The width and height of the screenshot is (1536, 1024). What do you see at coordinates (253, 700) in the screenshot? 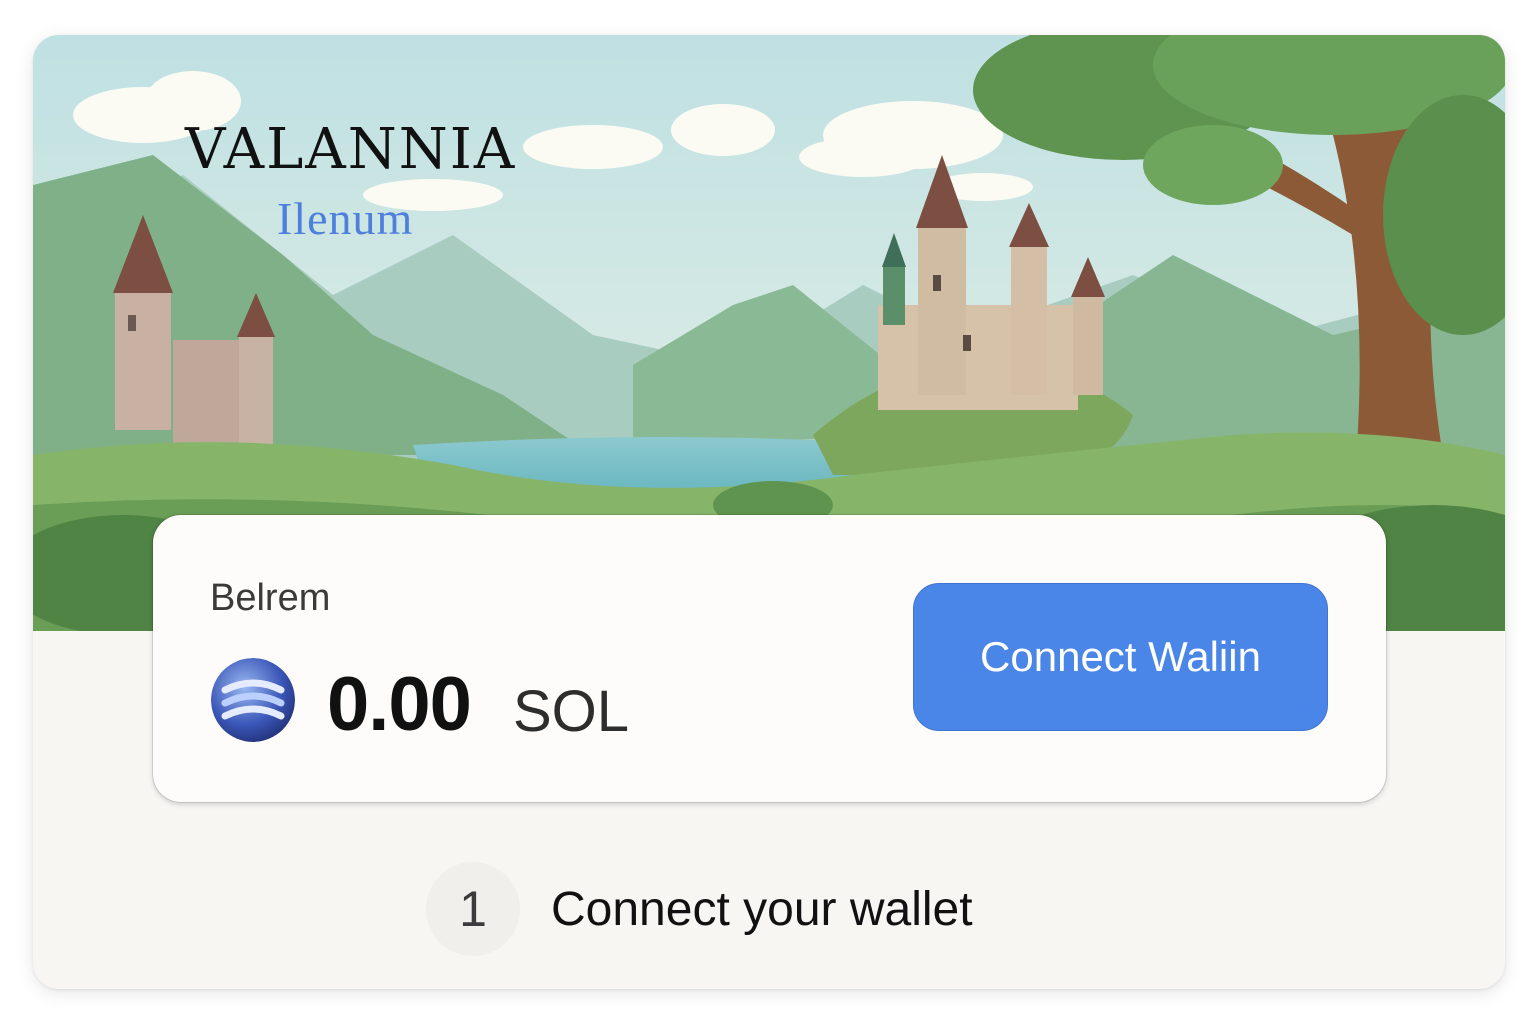
I see `sol-token-icon` at bounding box center [253, 700].